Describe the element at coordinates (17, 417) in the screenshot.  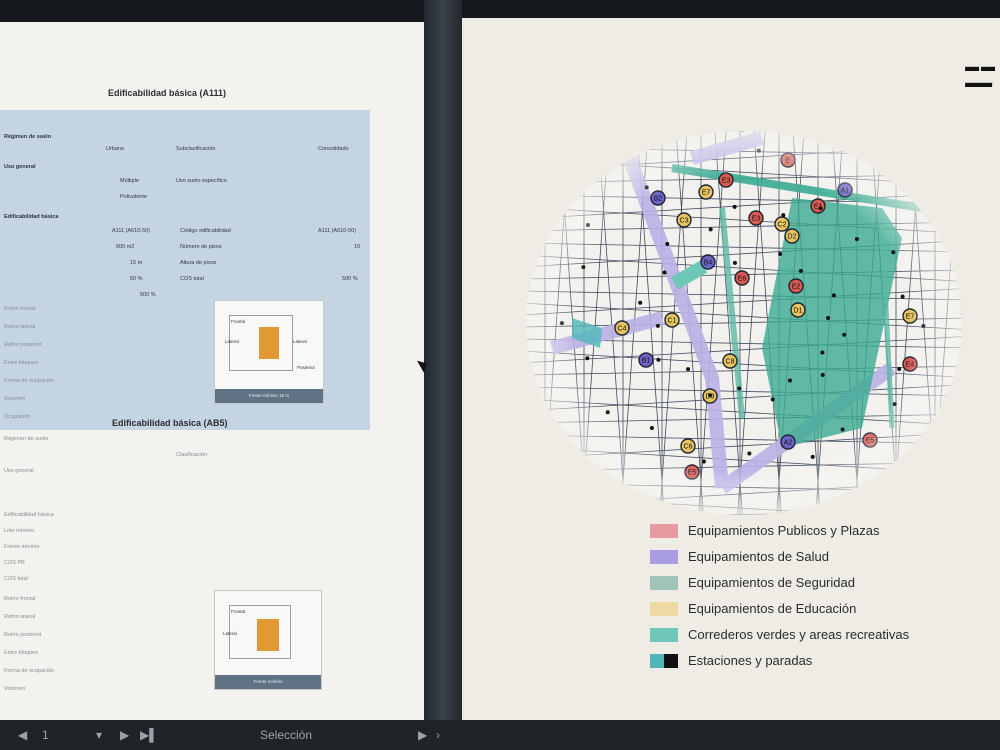
I see `row-label: Ocupación` at that location.